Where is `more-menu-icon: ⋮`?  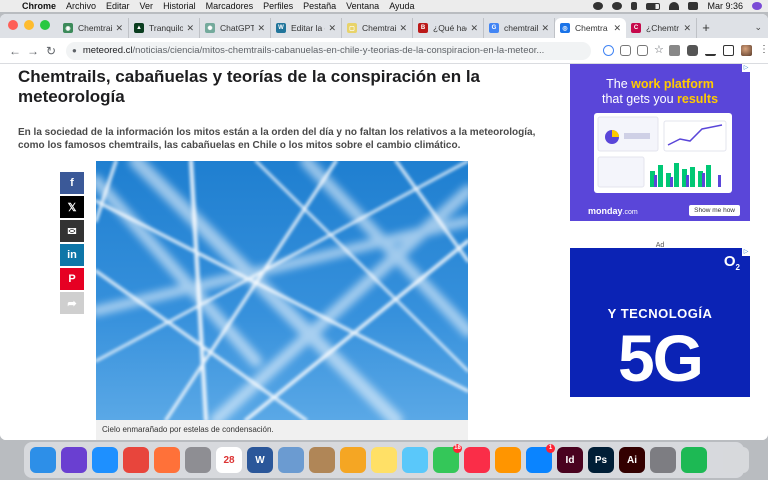 more-menu-icon: ⋮ is located at coordinates (763, 50).